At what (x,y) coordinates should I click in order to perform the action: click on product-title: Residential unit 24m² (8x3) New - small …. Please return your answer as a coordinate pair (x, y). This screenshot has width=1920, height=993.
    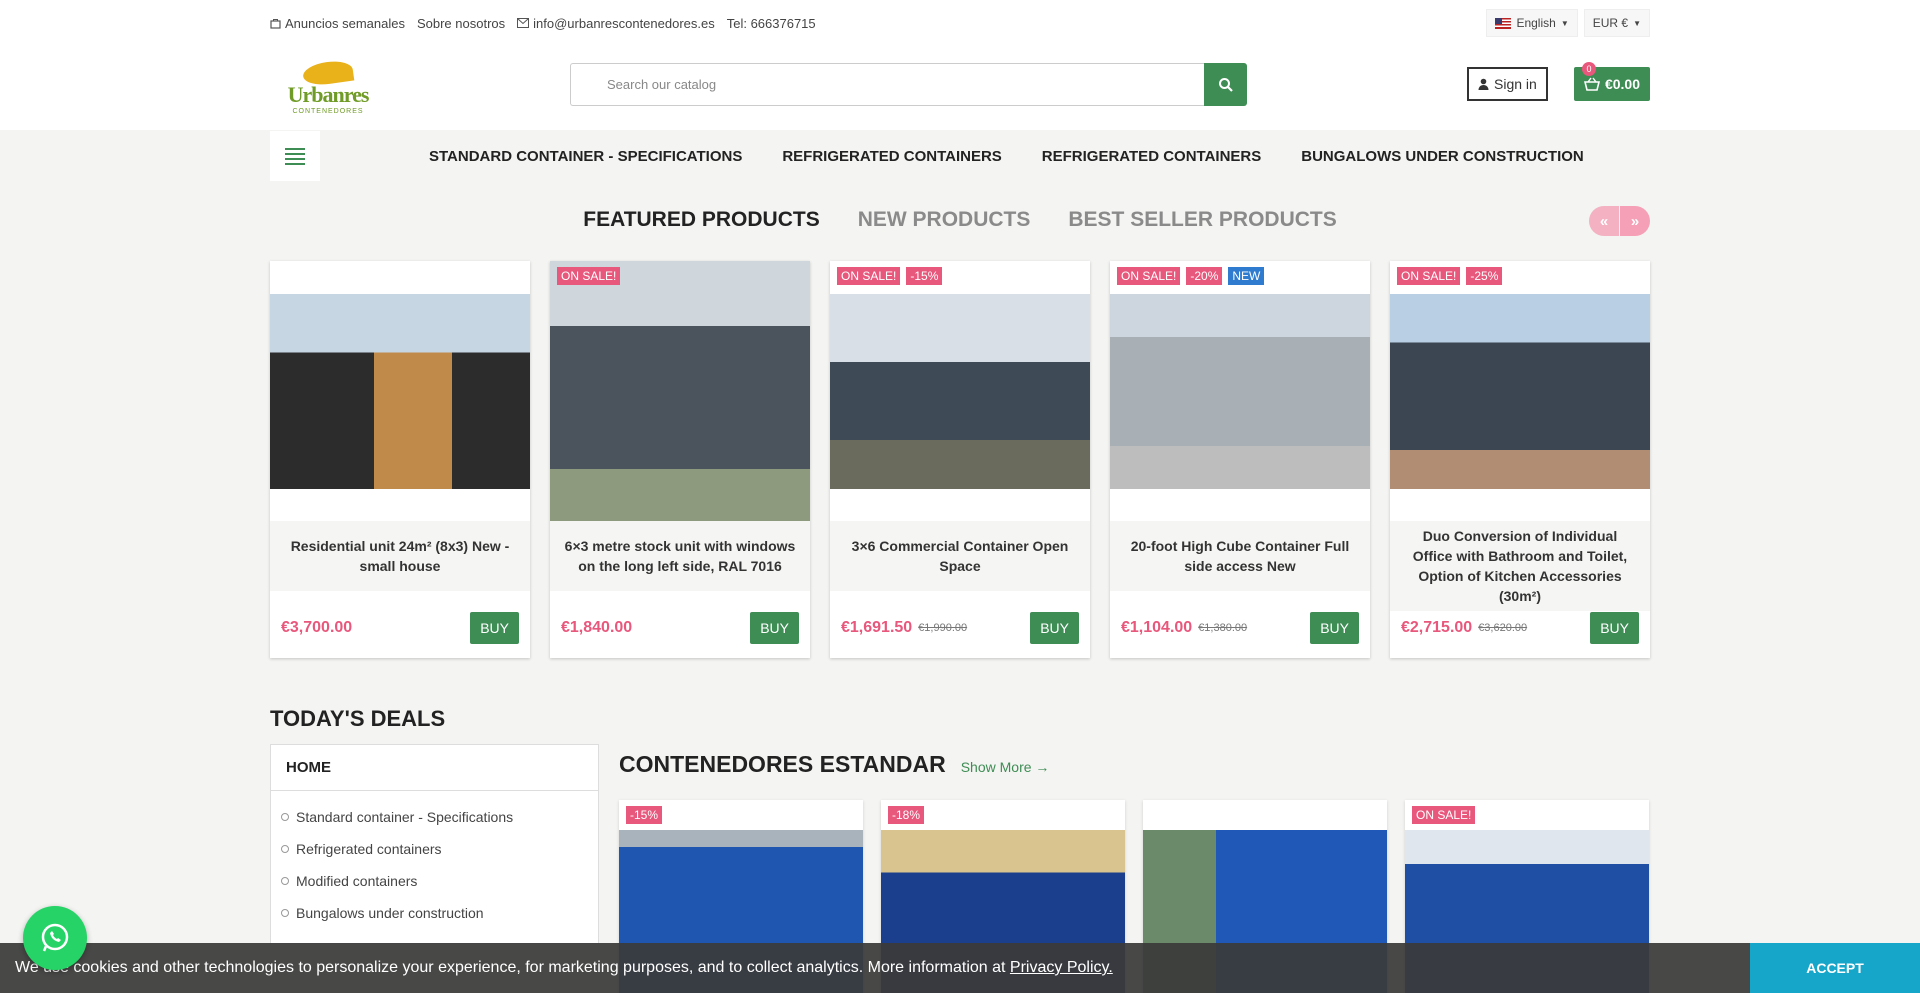
    Looking at the image, I should click on (400, 556).